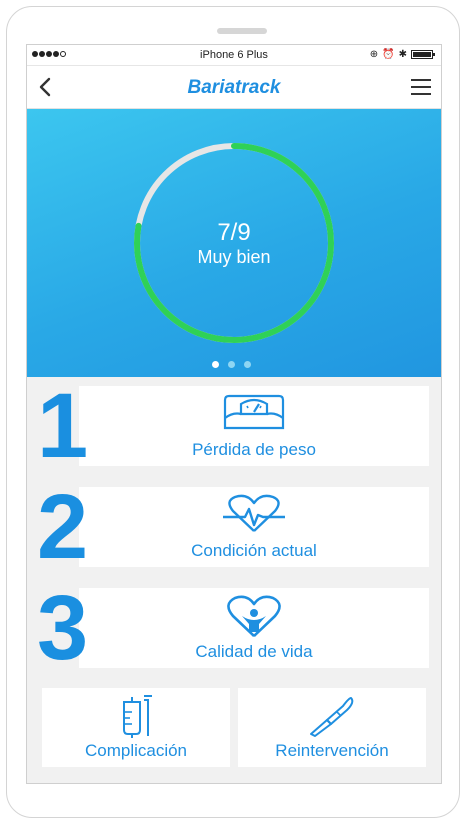  What do you see at coordinates (421, 87) in the screenshot?
I see `hamburger-menu-icon` at bounding box center [421, 87].